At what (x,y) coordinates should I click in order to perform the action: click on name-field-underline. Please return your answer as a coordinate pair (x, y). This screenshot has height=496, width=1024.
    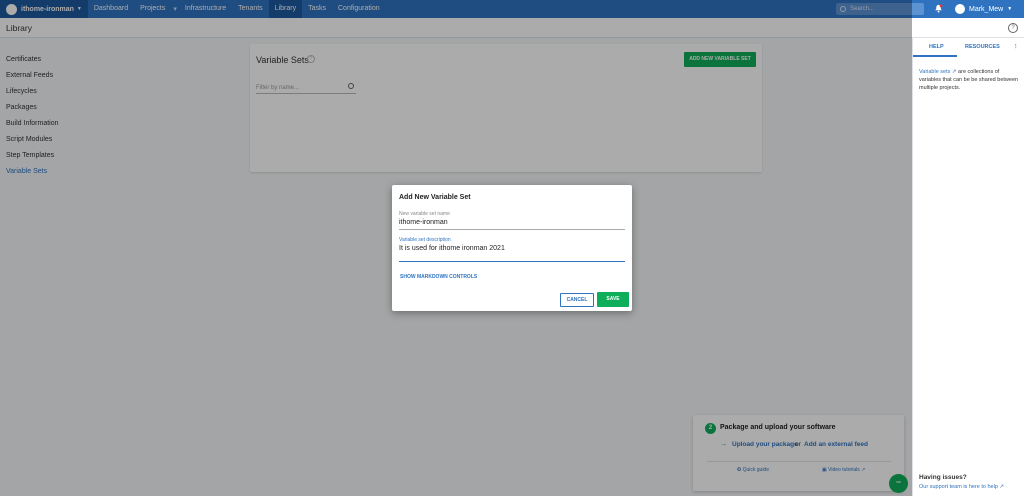
    Looking at the image, I should click on (512, 229).